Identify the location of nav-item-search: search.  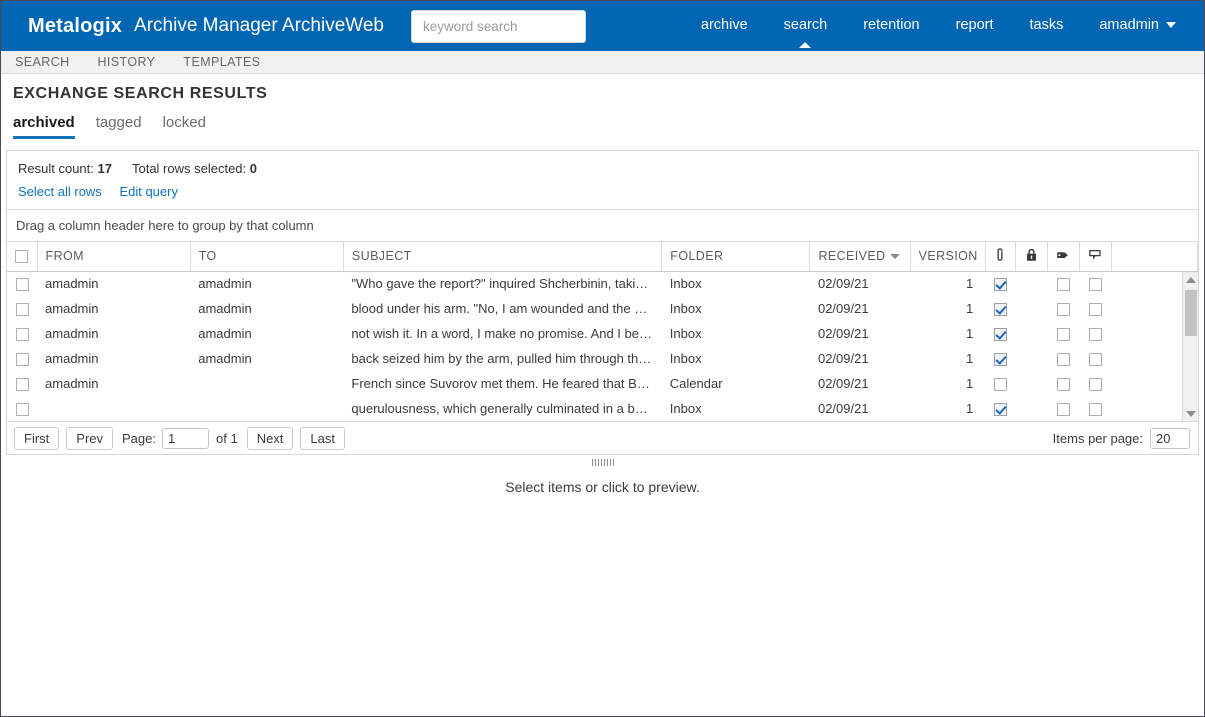
(806, 26).